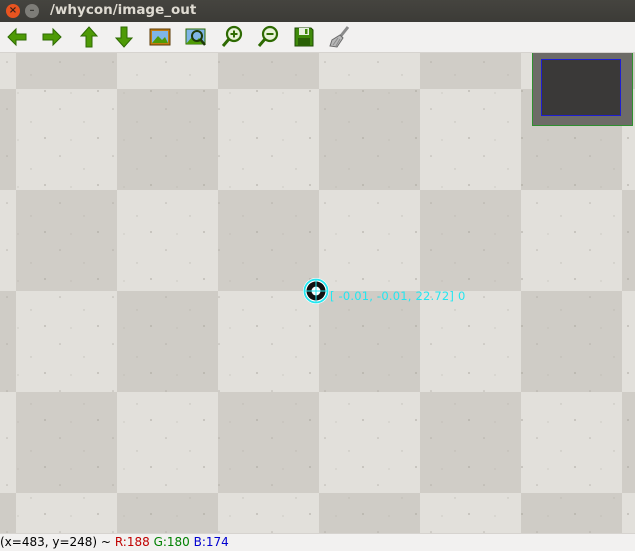 This screenshot has width=635, height=551. I want to click on zoom-reset-button, so click(160, 37).